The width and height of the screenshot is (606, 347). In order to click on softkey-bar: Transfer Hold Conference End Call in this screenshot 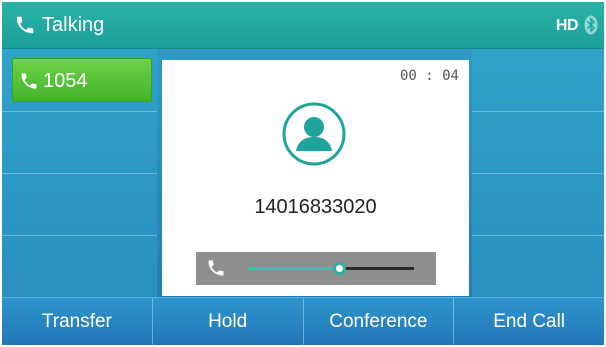, I will do `click(303, 321)`.